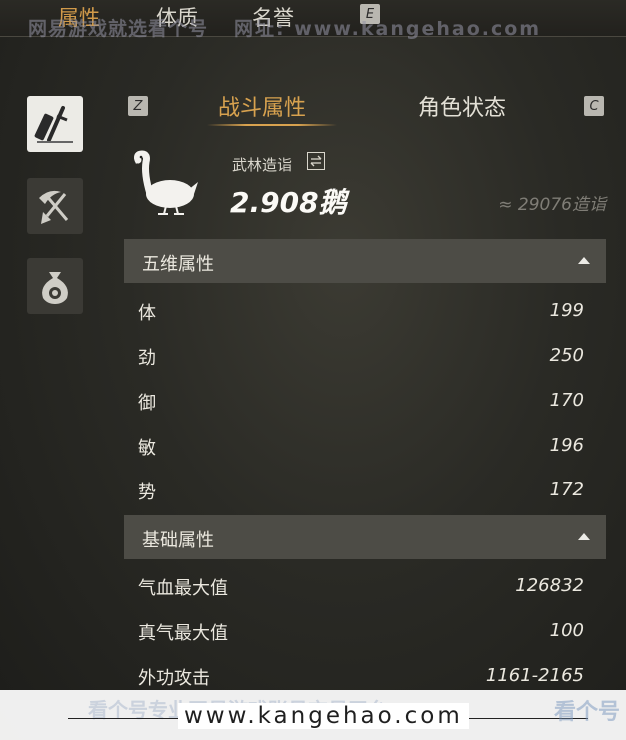 This screenshot has width=626, height=740. Describe the element at coordinates (272, 125) in the screenshot. I see `active-tab-underline` at that location.